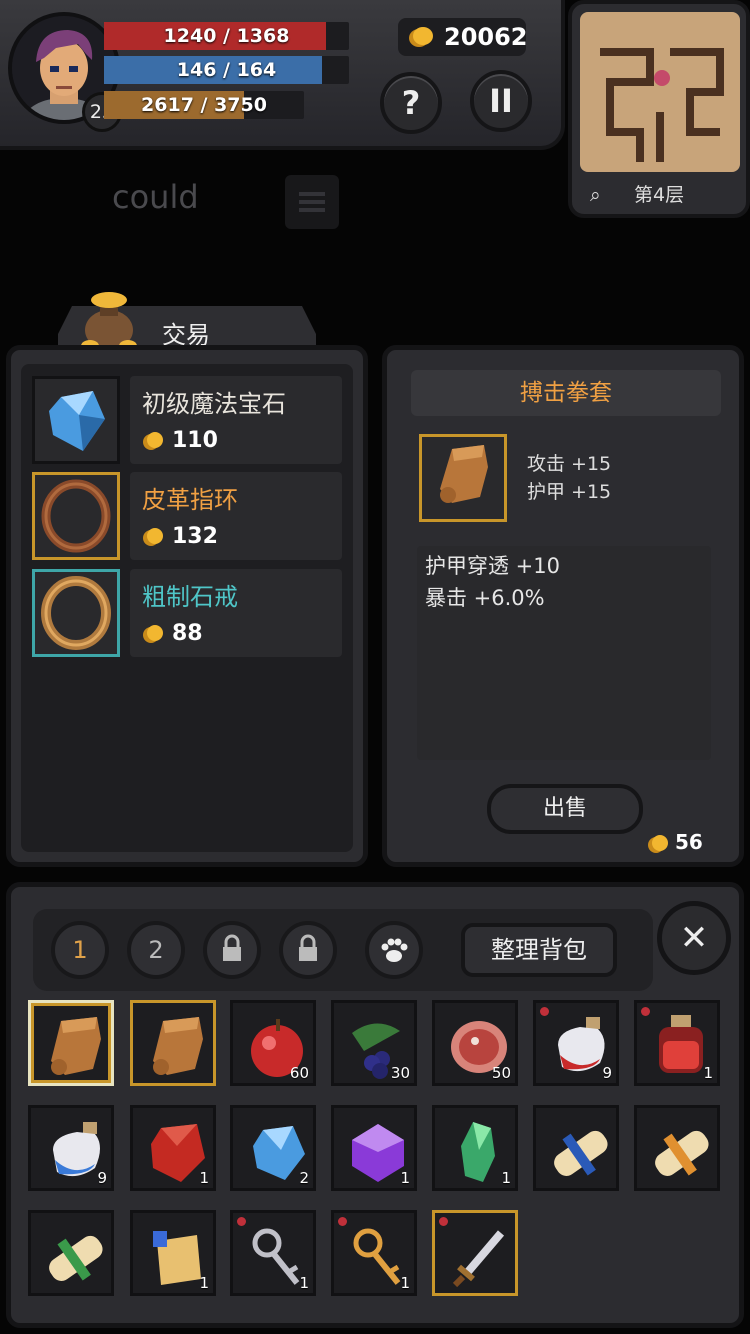 The image size is (750, 1334). What do you see at coordinates (155, 197) in the screenshot?
I see `faded-overlay-text: could` at bounding box center [155, 197].